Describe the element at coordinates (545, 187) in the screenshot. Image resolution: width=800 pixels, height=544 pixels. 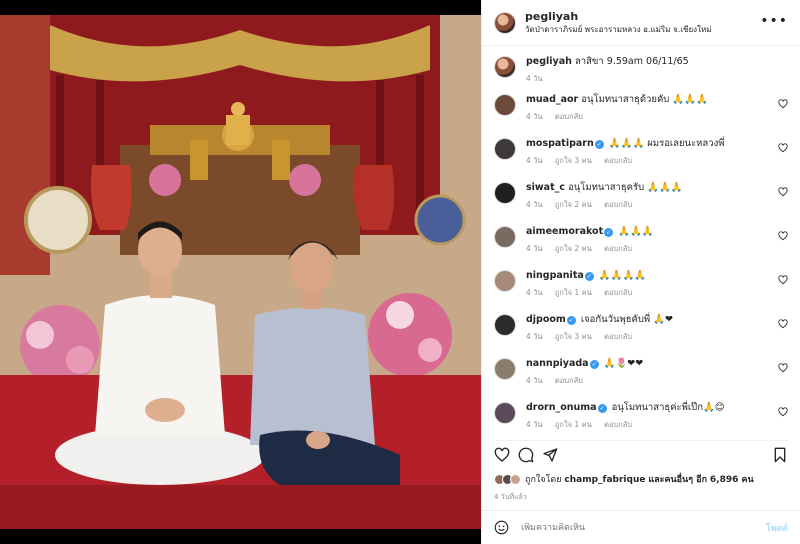
I see `comment-username: siwat_c` at that location.